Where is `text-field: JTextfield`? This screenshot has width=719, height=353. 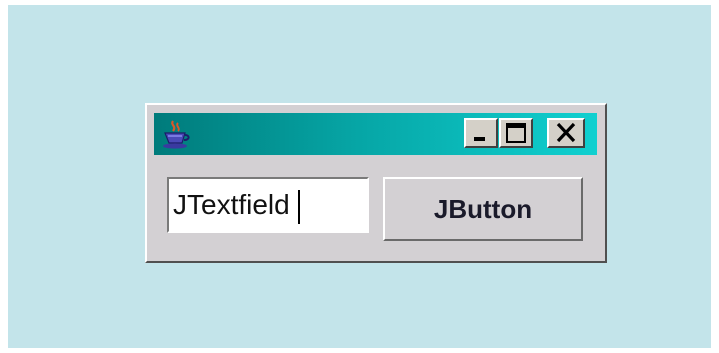
text-field: JTextfield is located at coordinates (268, 205).